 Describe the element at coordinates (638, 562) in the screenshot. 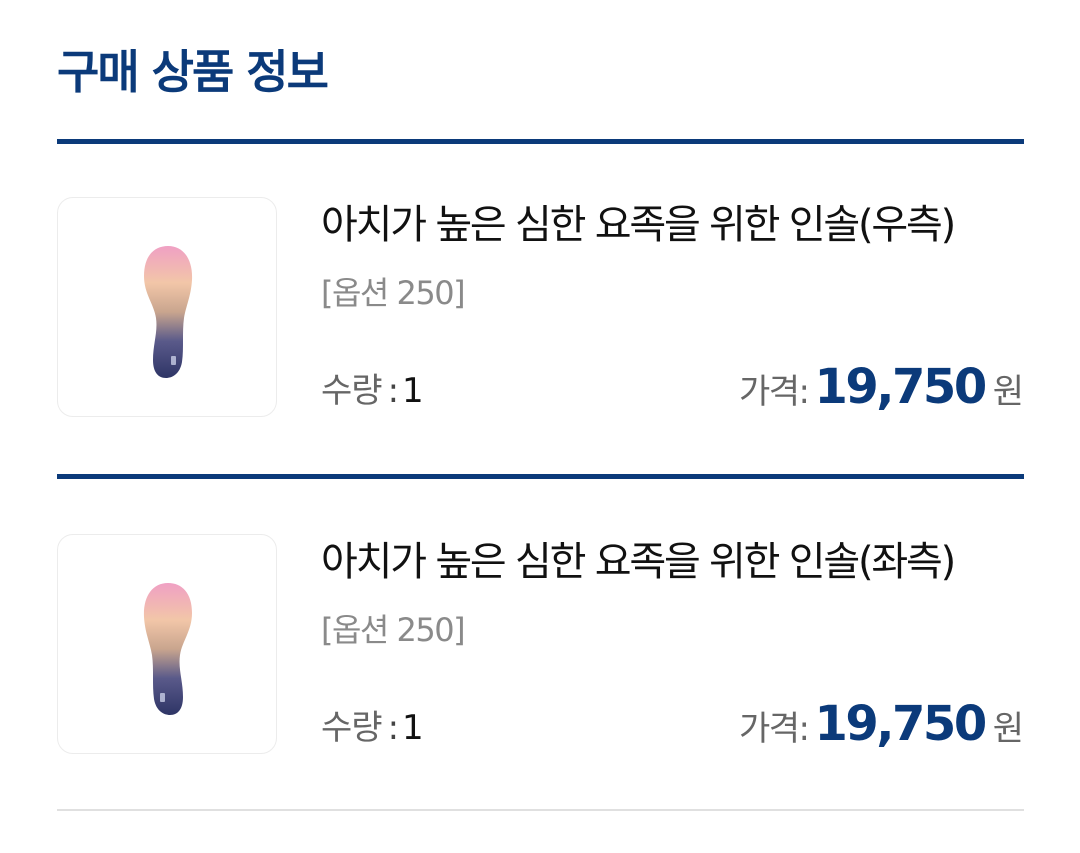

I see `product-name: 아치가 높은 심한 요족을 위한 인솔(좌측)` at that location.